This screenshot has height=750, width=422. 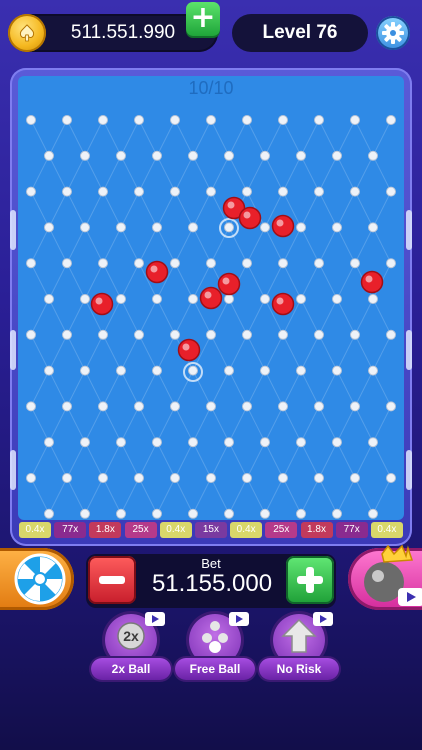 What do you see at coordinates (13, 470) in the screenshot?
I see `side-bumper` at bounding box center [13, 470].